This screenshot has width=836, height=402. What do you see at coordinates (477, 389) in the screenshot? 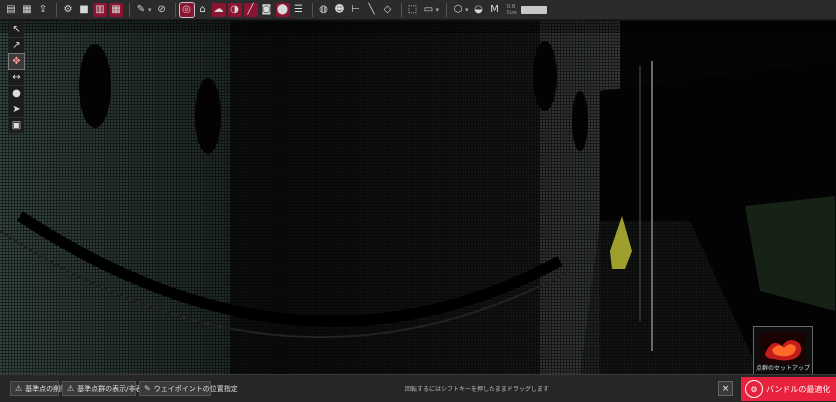
I see `rotation-hint: 回転するにはシフトキーを押したままドラッグします` at bounding box center [477, 389].